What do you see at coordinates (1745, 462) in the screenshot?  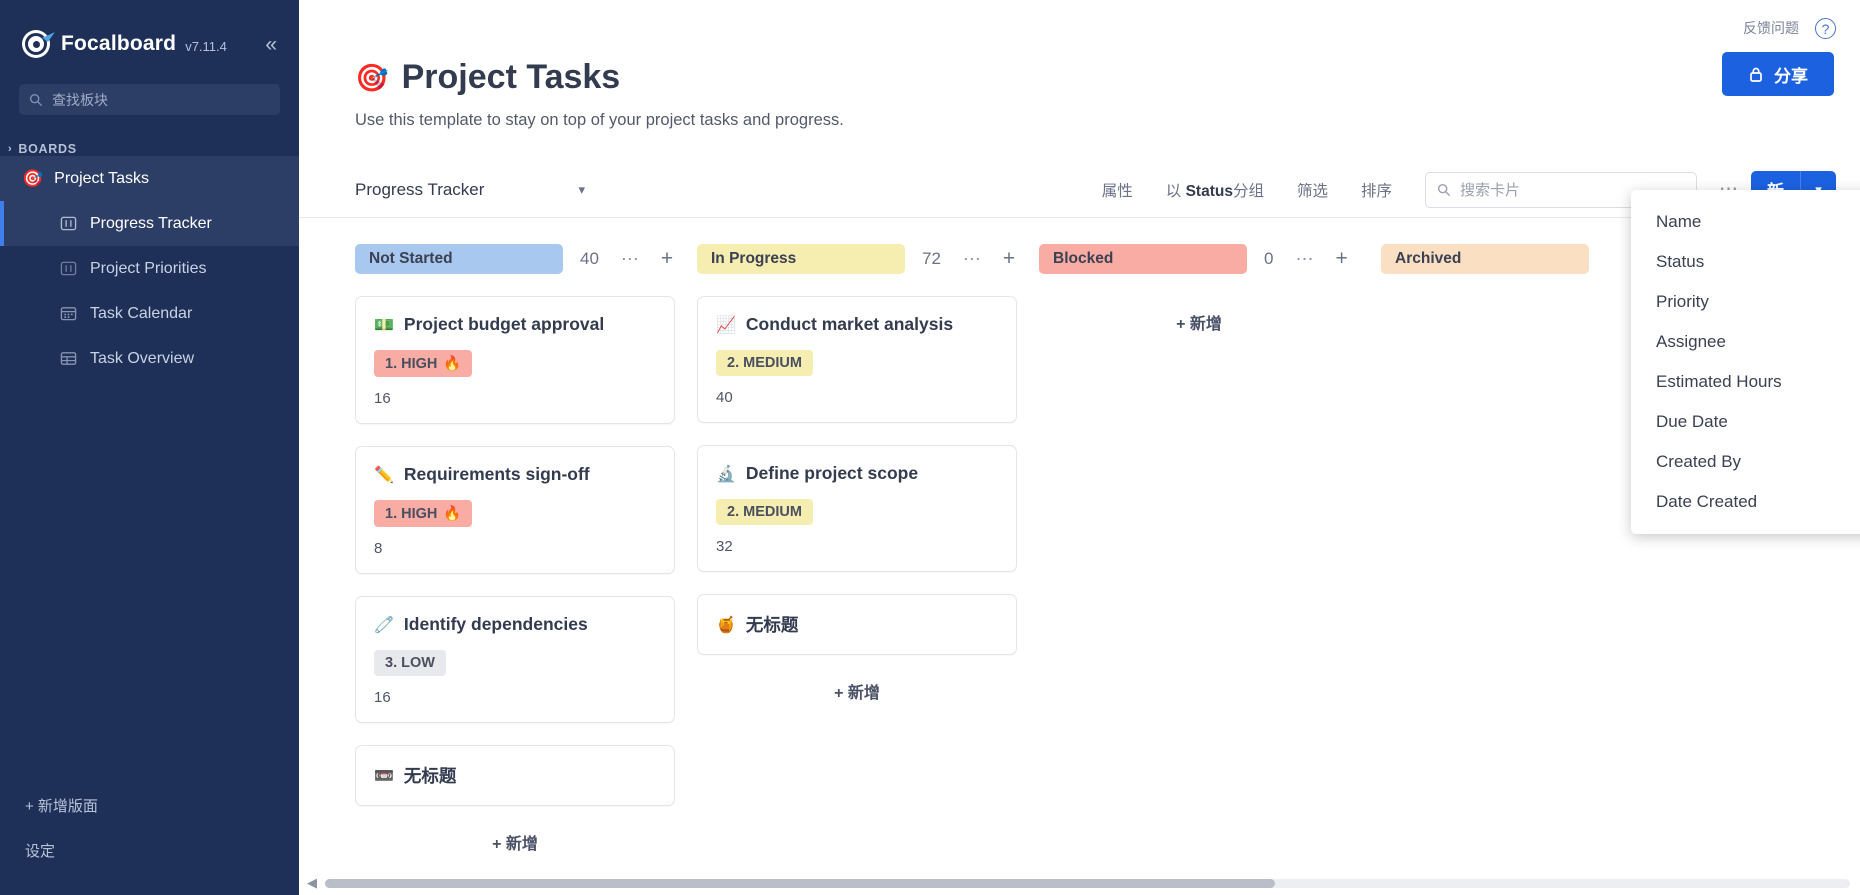 I see `menu-item-created-by: Created By` at bounding box center [1745, 462].